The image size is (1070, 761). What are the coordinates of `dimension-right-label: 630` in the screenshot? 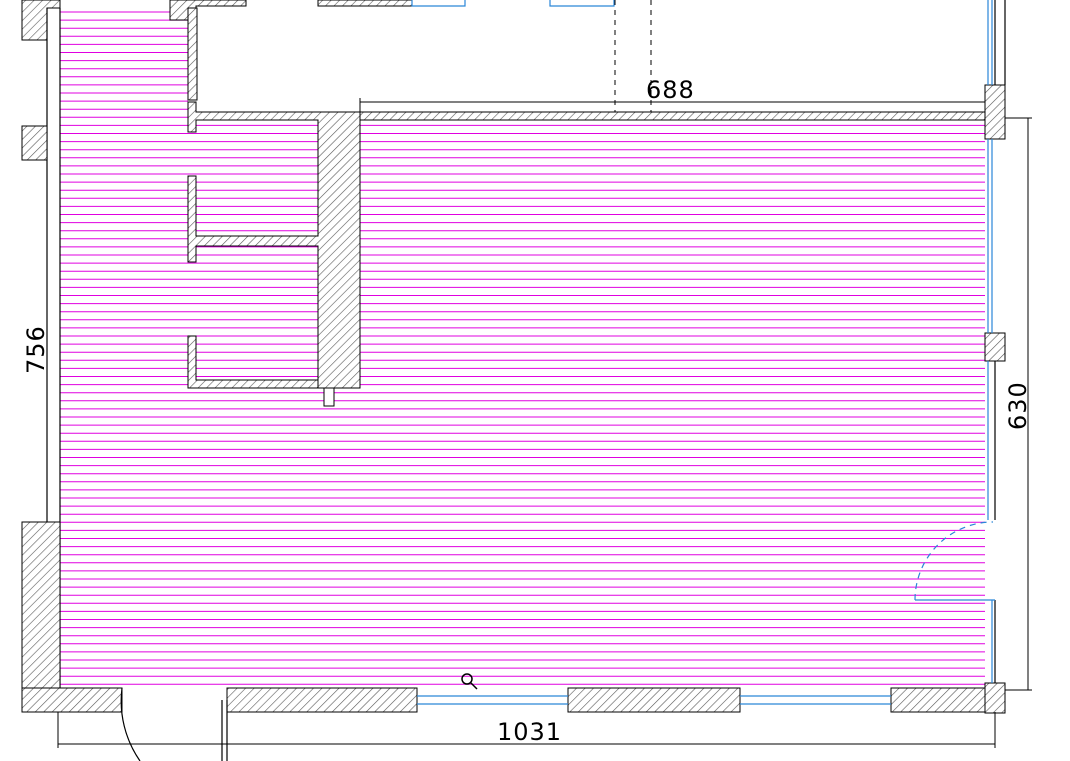 It's located at (1018, 405).